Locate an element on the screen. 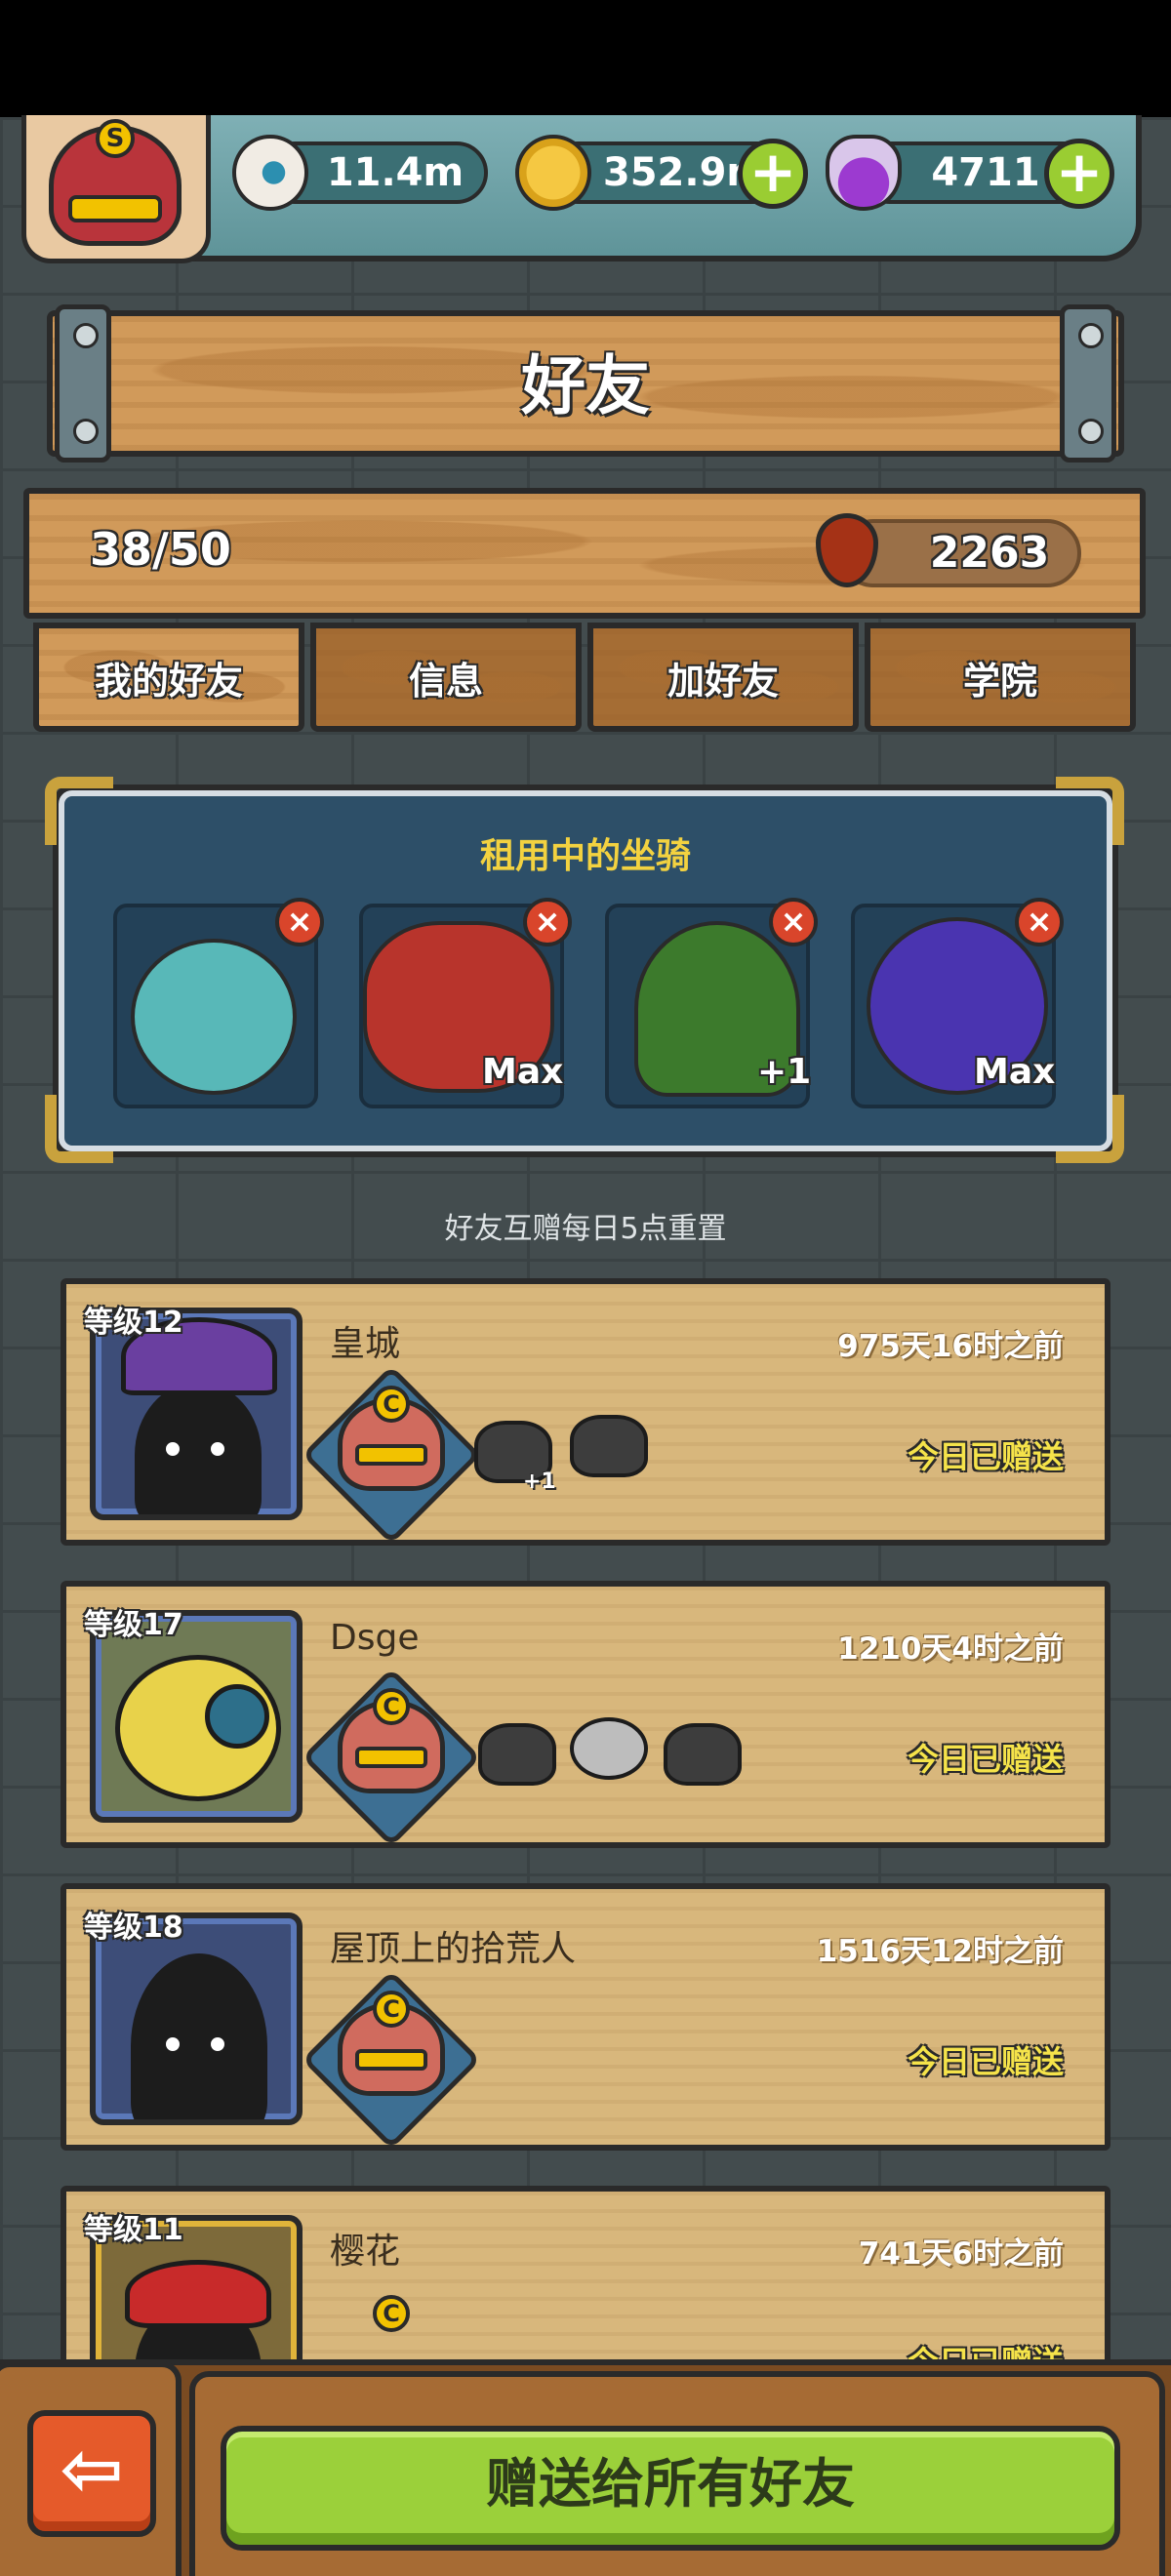 The width and height of the screenshot is (1171, 2576). remove-mount-3-button: × is located at coordinates (793, 922).